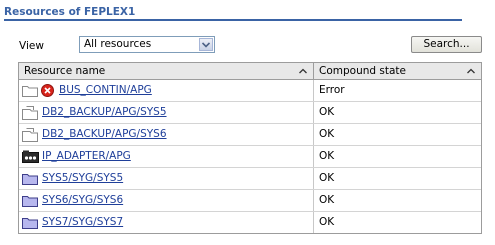 The width and height of the screenshot is (495, 245). I want to click on table-row: SYS7/SYG/SYS7 OK, so click(250, 223).